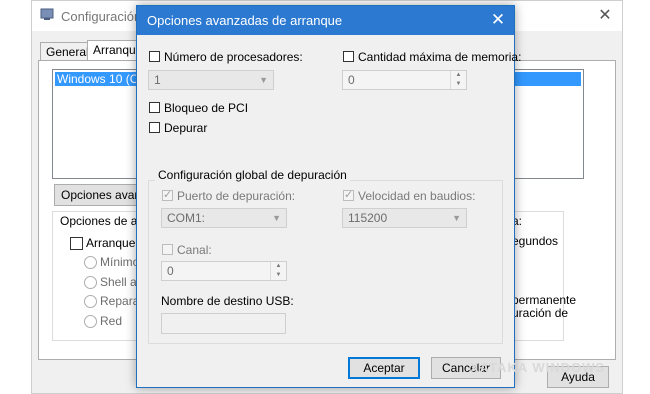 This screenshot has width=650, height=394. Describe the element at coordinates (252, 175) in the screenshot. I see `debug-settings-group-label: Configuración global de depuración` at that location.